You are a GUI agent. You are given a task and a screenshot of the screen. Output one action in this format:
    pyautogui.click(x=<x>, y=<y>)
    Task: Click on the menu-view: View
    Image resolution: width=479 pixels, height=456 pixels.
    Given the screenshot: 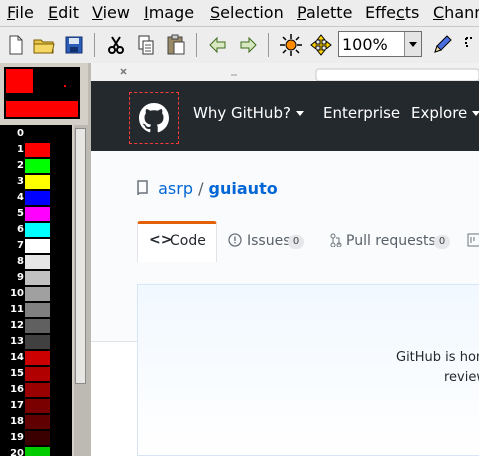 What is the action you would take?
    pyautogui.click(x=111, y=12)
    